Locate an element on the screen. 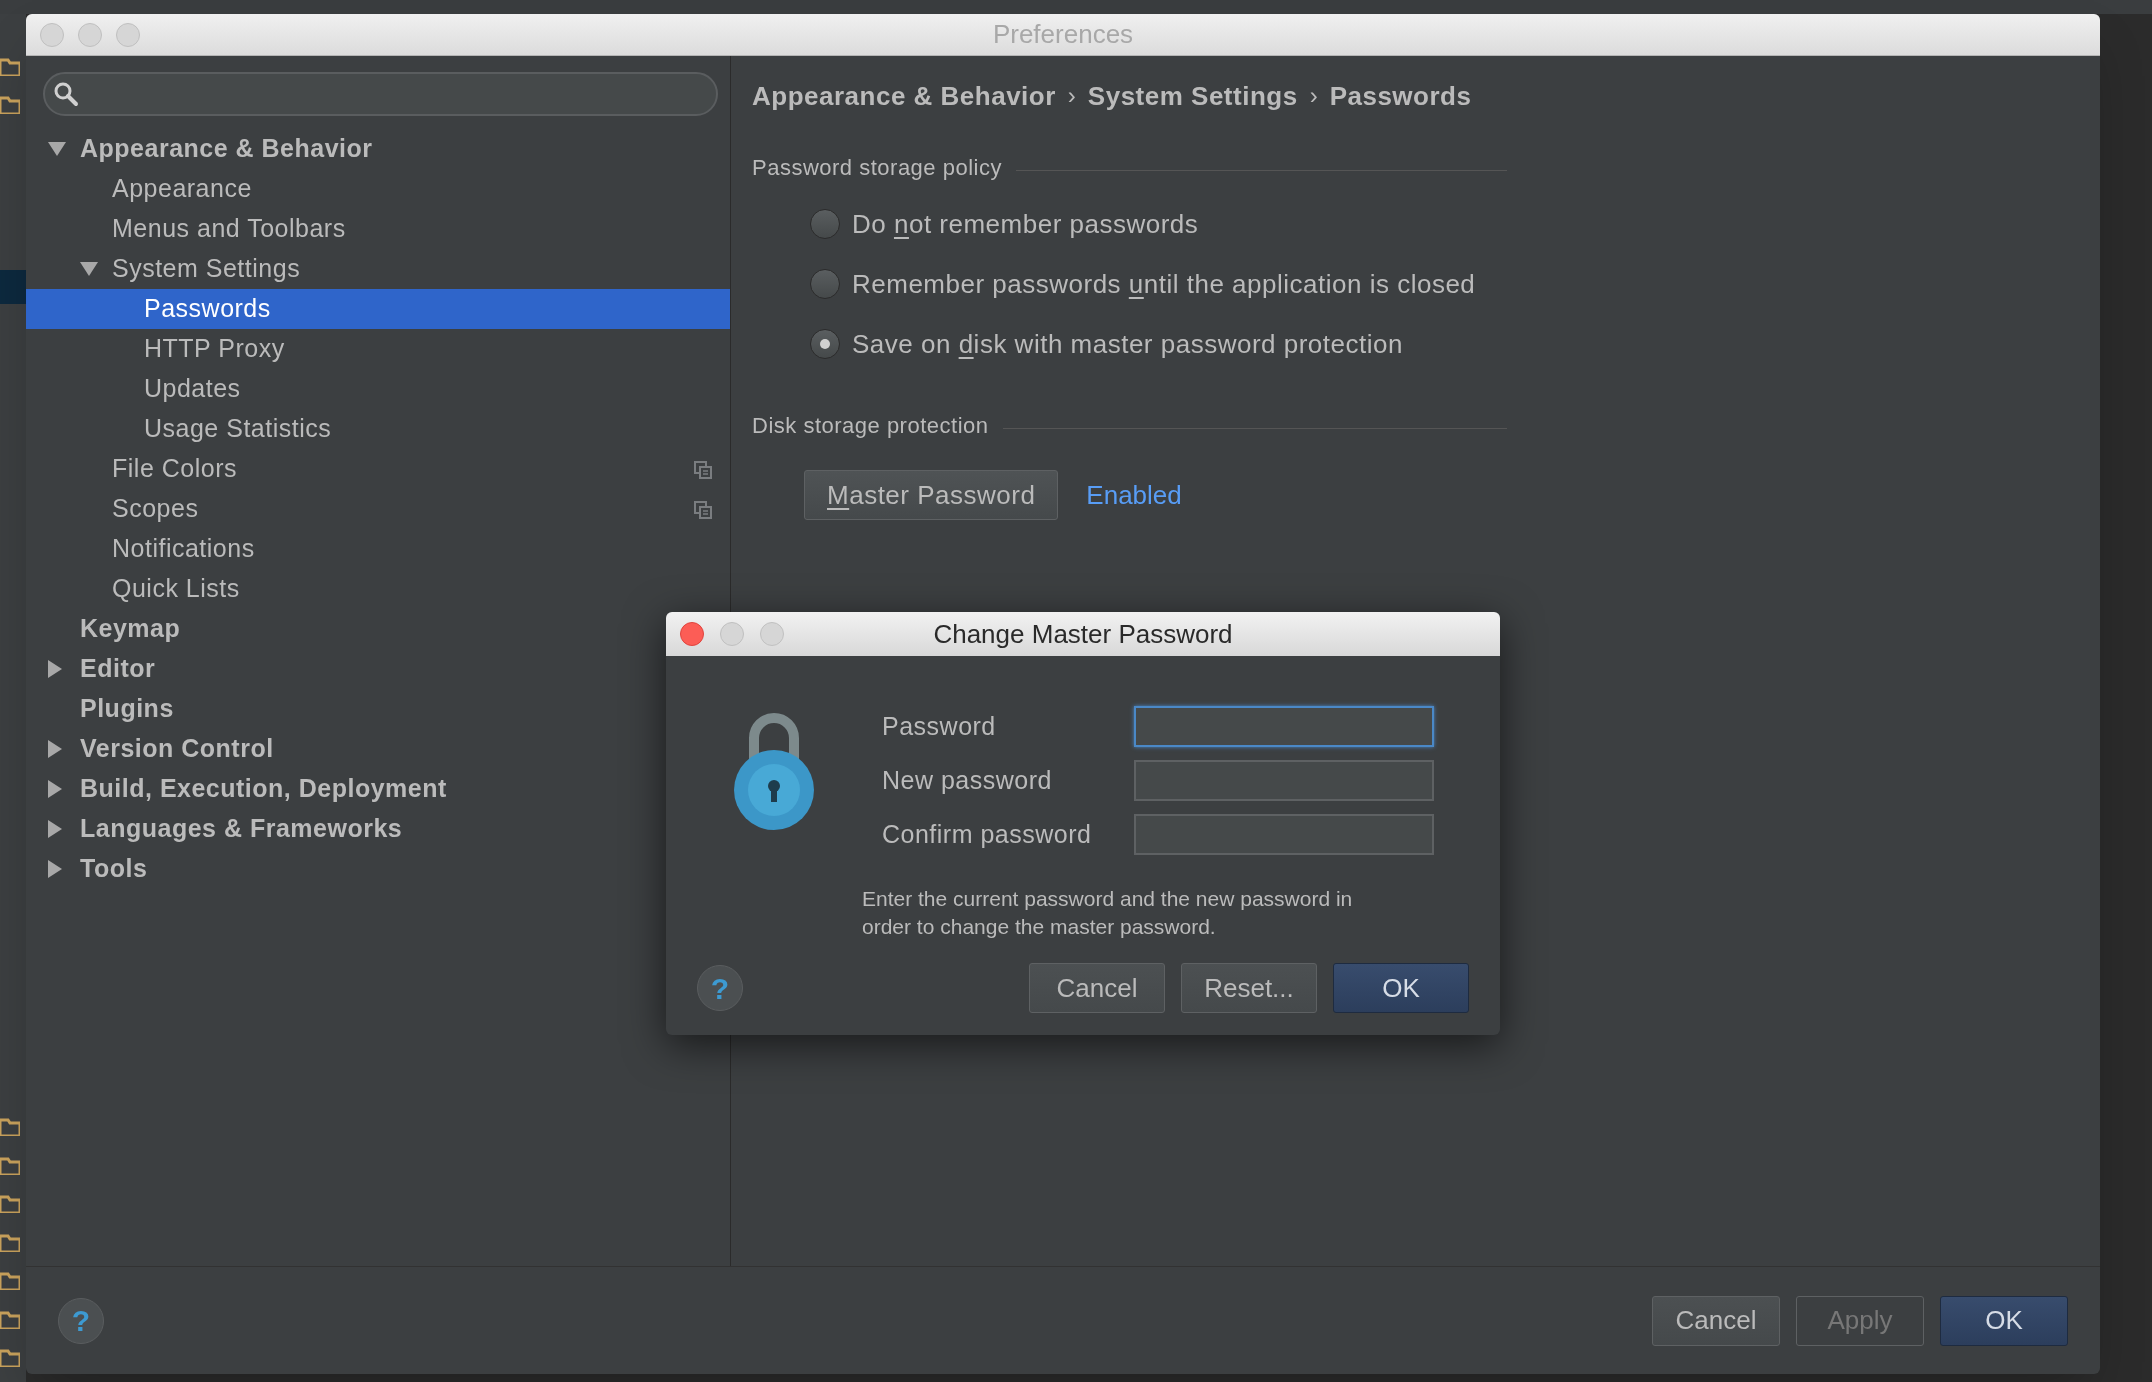 Image resolution: width=2152 pixels, height=1382 pixels. tree-item: Build, Execution, Deployment is located at coordinates (378, 789).